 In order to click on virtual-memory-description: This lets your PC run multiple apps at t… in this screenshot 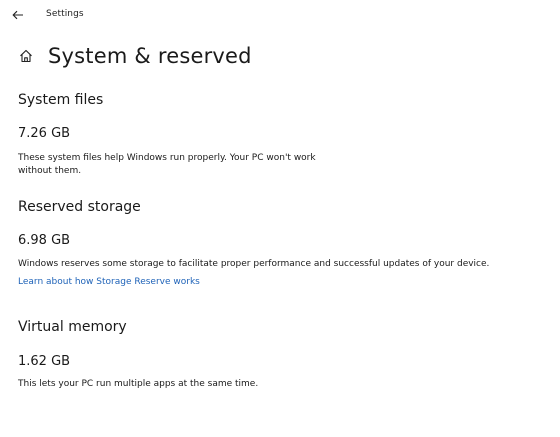, I will do `click(138, 384)`.